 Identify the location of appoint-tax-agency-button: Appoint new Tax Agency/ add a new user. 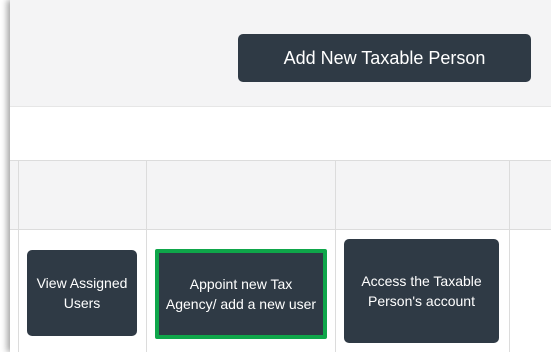
(241, 294).